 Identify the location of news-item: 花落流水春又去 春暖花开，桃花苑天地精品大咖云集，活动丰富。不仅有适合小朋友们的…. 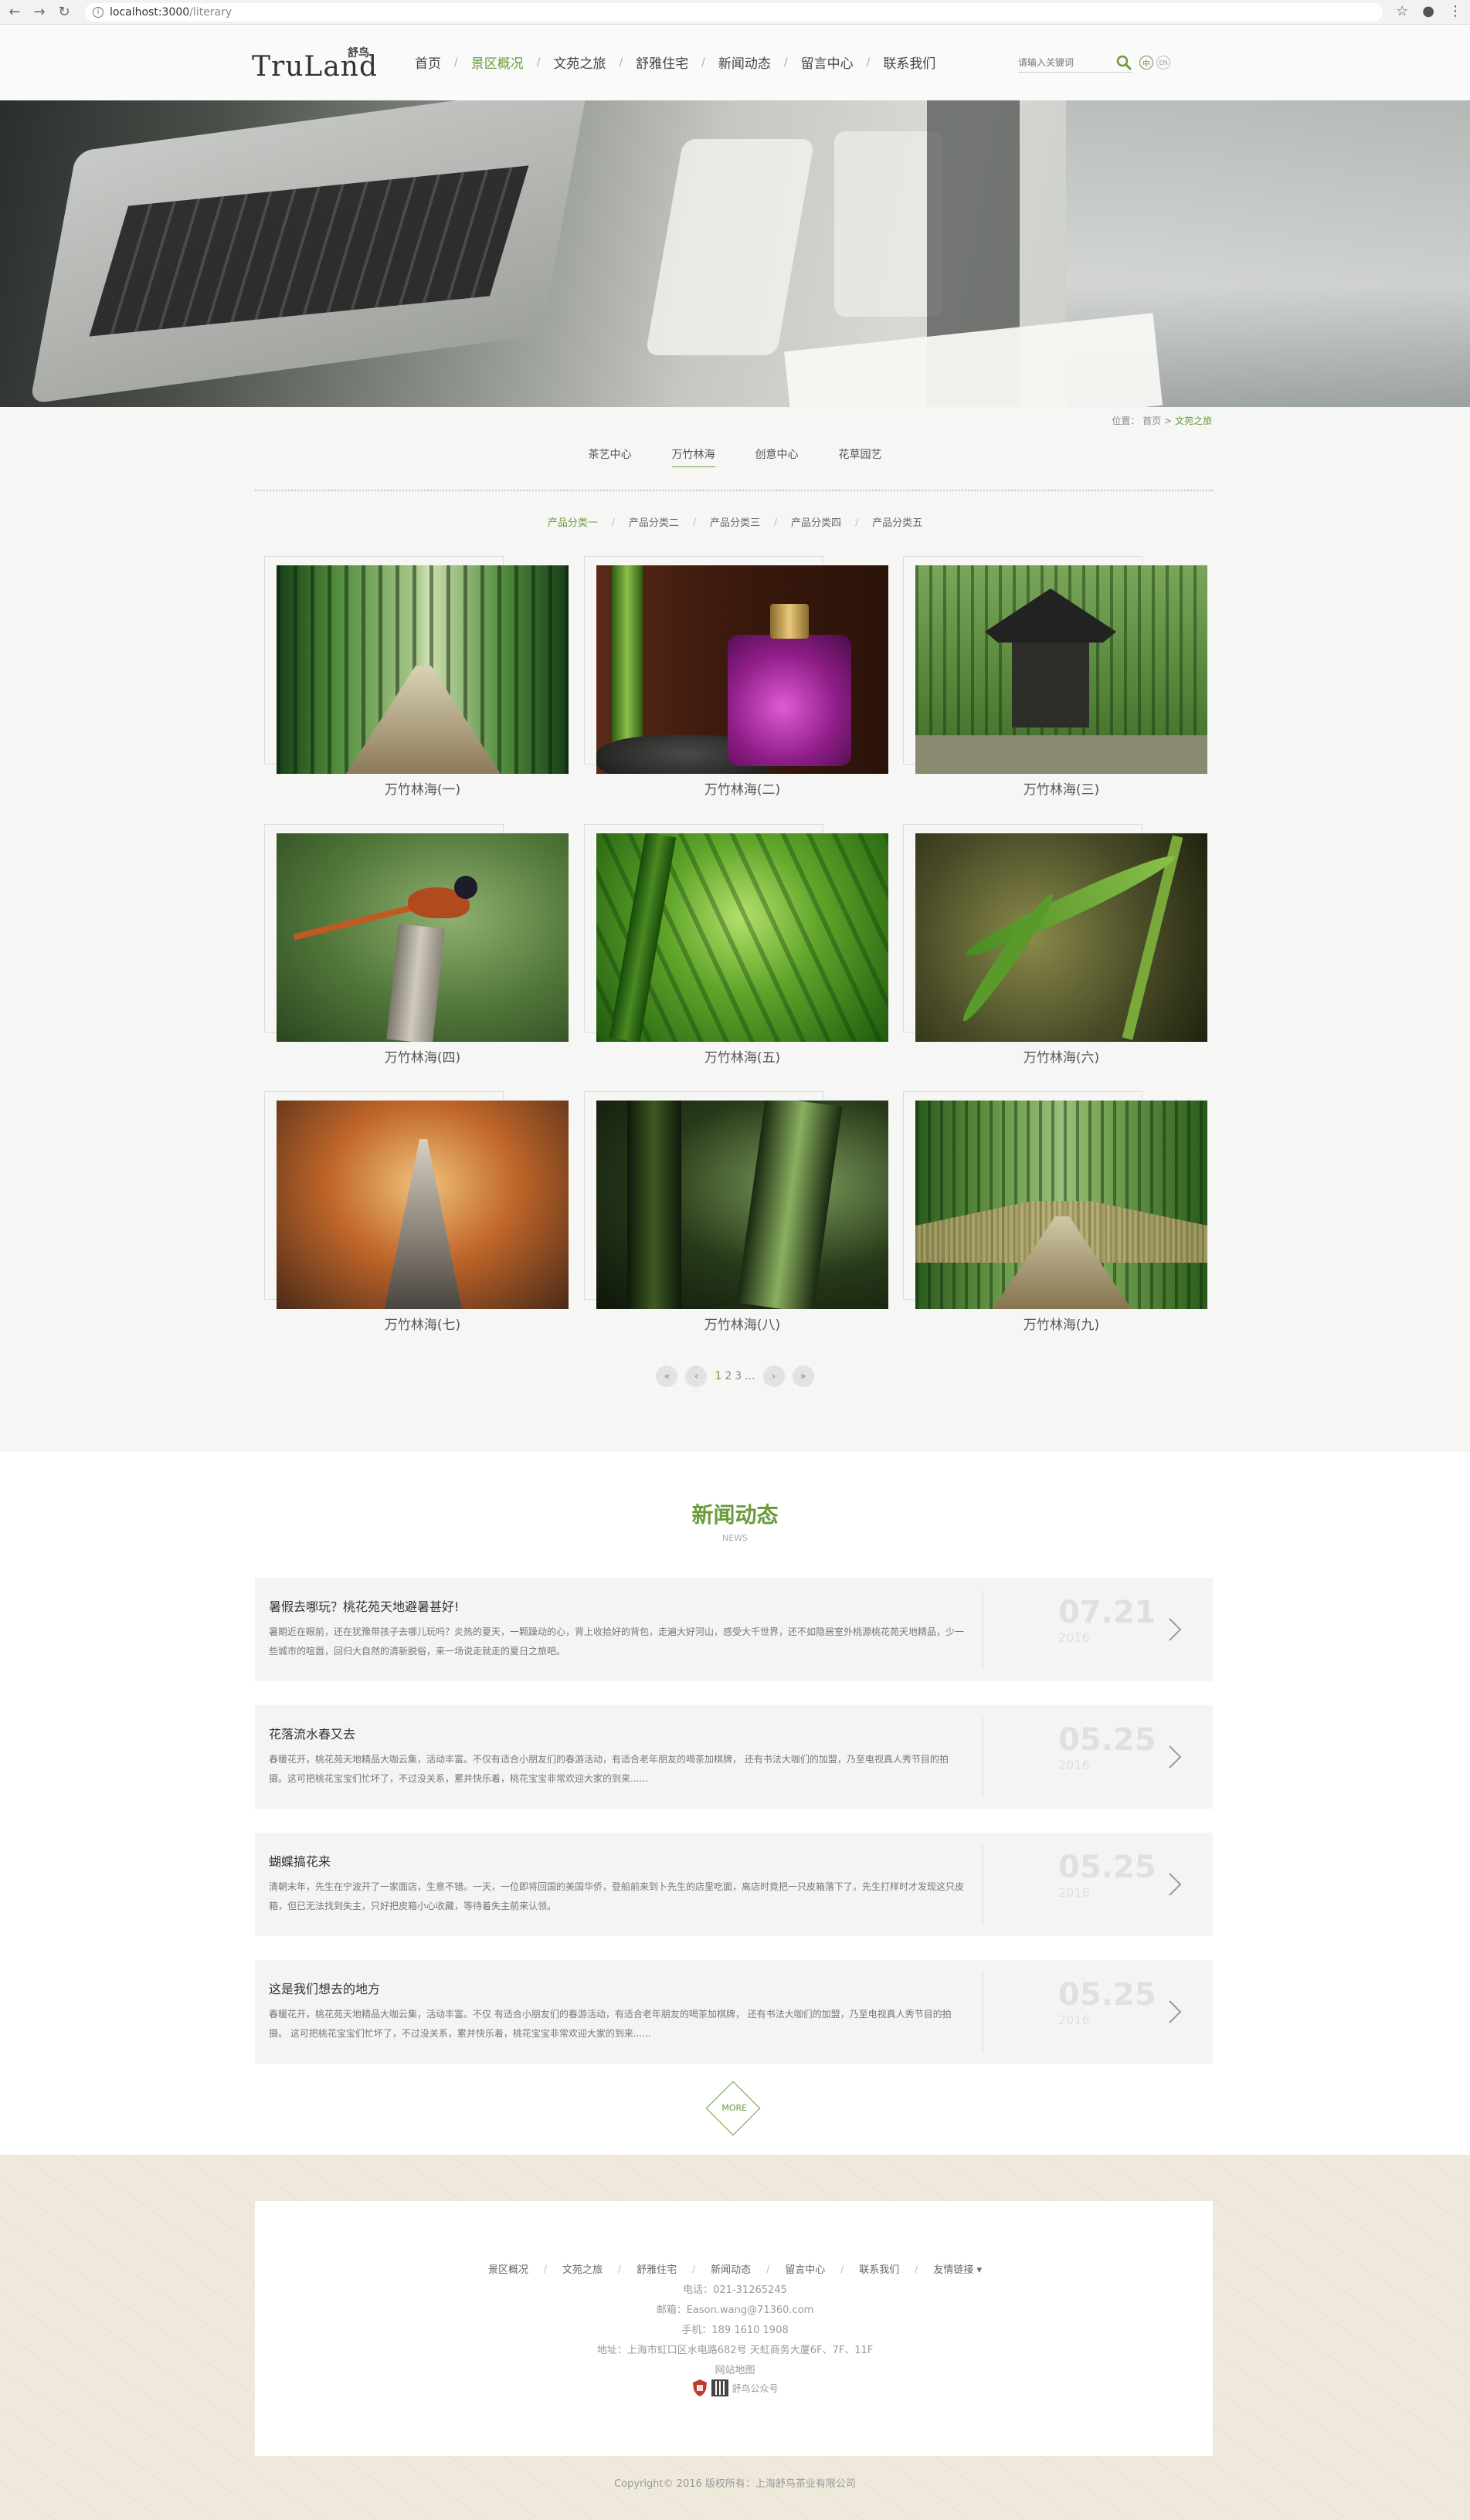
(734, 1757).